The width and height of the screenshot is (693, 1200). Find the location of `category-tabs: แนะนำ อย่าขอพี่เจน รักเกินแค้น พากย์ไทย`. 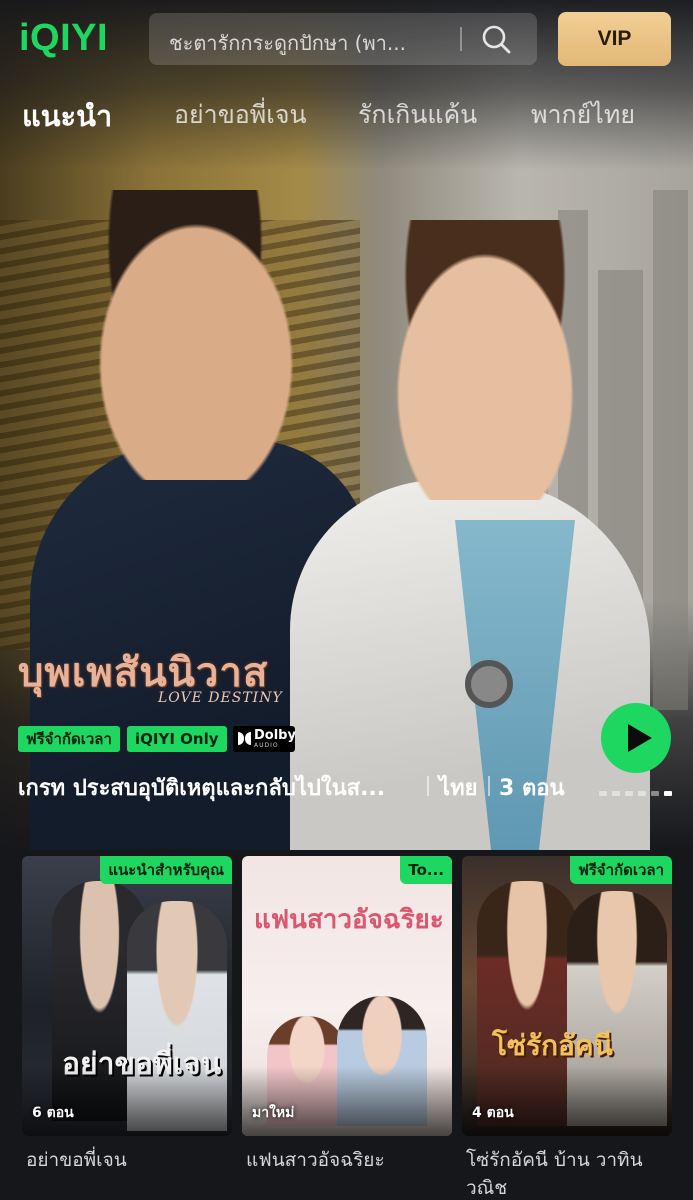

category-tabs: แนะนำ อย่าขอพี่เจน รักเกินแค้น พากย์ไทย is located at coordinates (346, 119).